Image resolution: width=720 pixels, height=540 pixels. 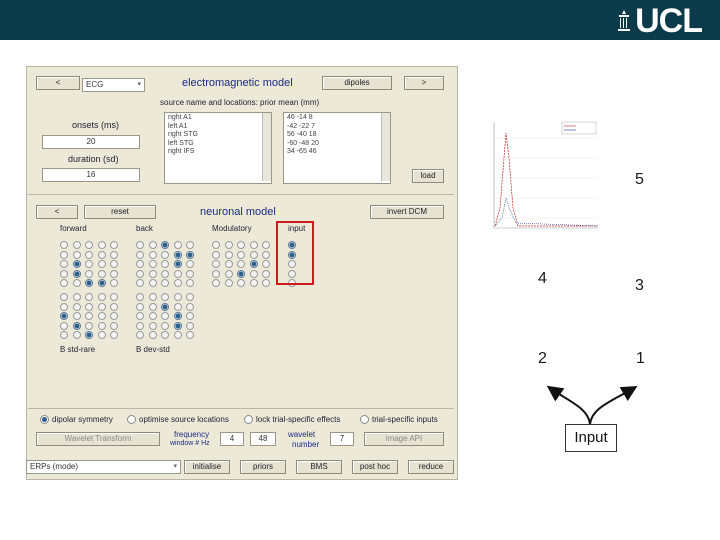 I want to click on load-button: load, so click(x=428, y=176).